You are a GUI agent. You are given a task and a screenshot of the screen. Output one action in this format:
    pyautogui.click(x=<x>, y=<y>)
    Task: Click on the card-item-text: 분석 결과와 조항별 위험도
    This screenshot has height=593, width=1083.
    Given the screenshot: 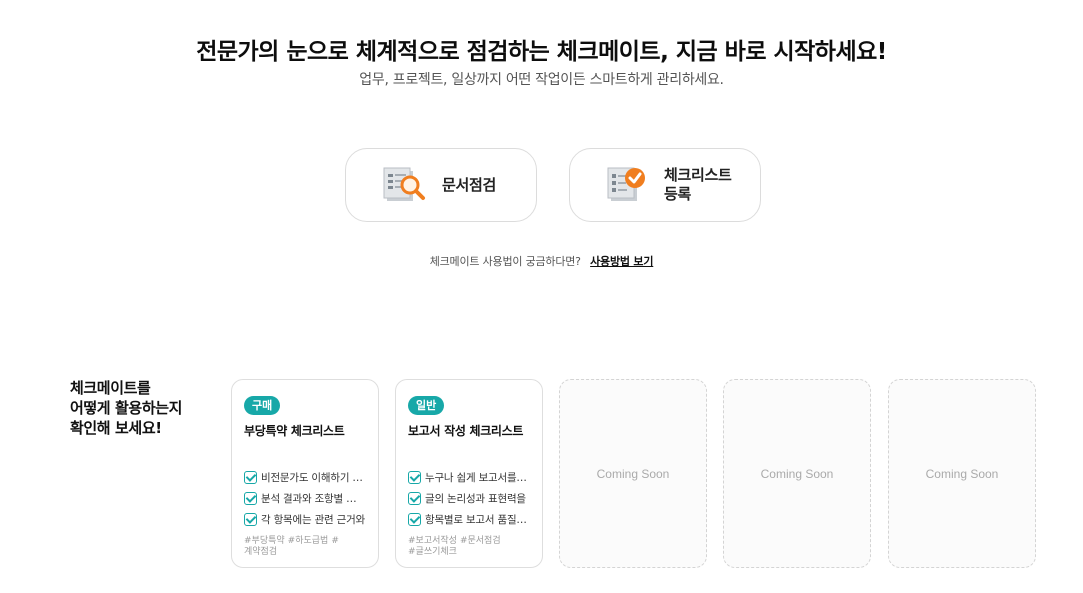 What is the action you would take?
    pyautogui.click(x=313, y=499)
    